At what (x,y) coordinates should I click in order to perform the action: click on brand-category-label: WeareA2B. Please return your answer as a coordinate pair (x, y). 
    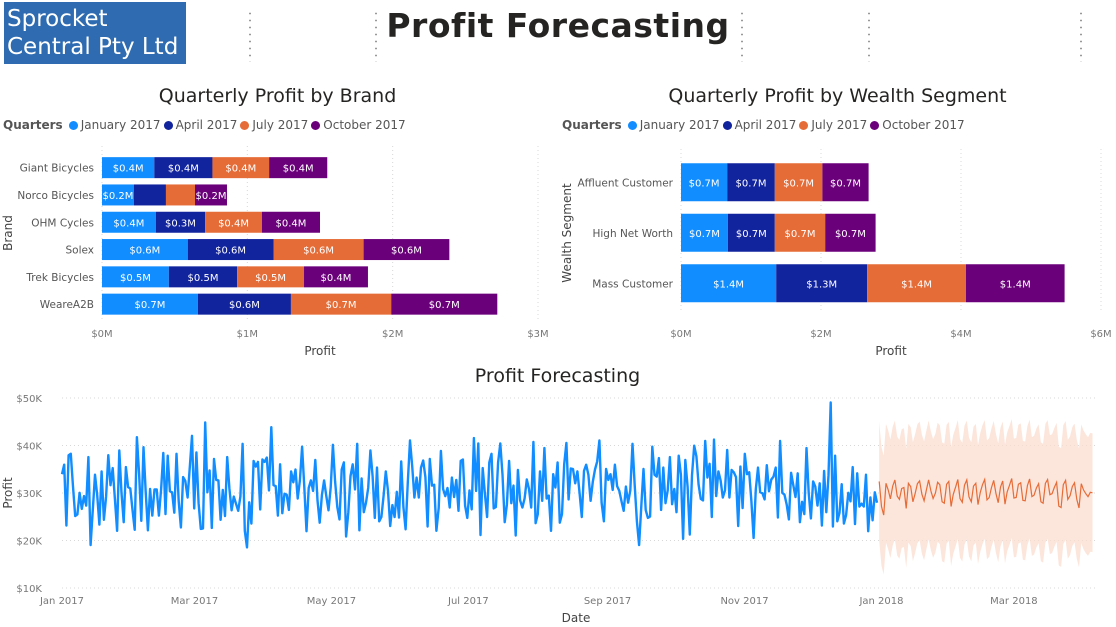
    Looking at the image, I should click on (67, 305).